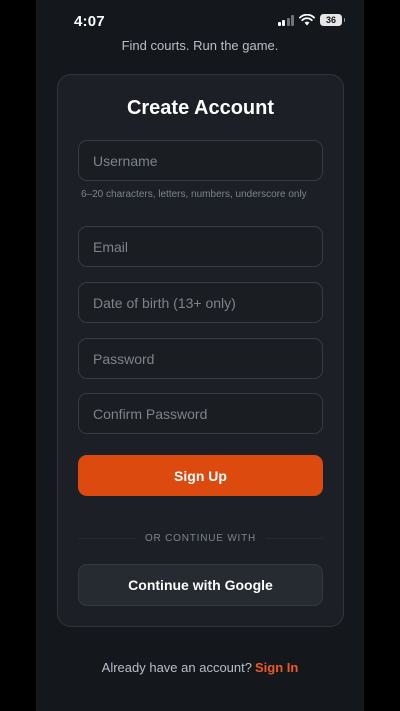 Image resolution: width=400 pixels, height=711 pixels. I want to click on signin-prompt-text: Already have an account?, so click(176, 667).